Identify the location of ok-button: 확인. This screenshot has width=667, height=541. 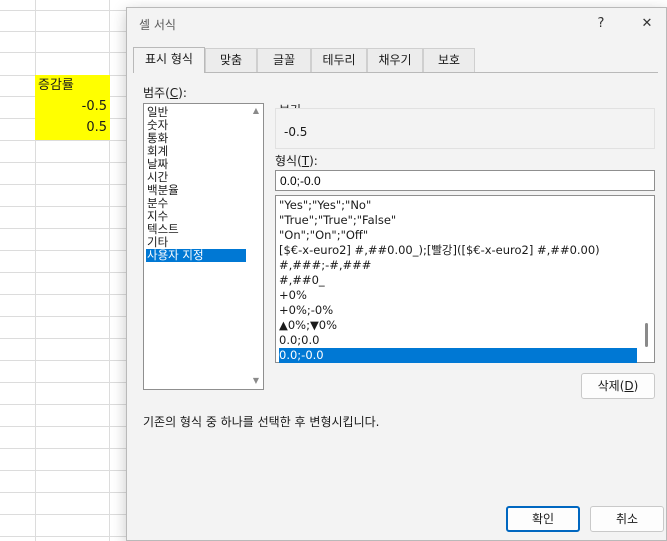
(543, 519).